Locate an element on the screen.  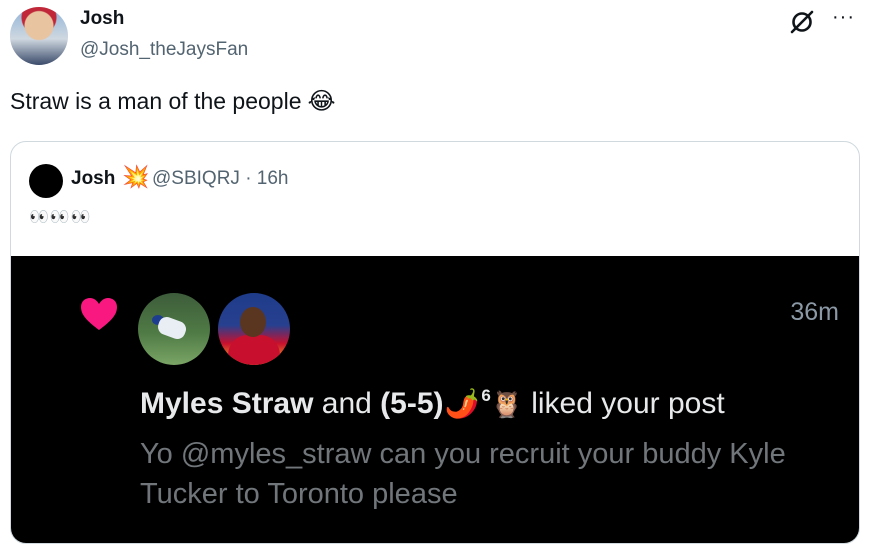
author-avatar is located at coordinates (39, 36).